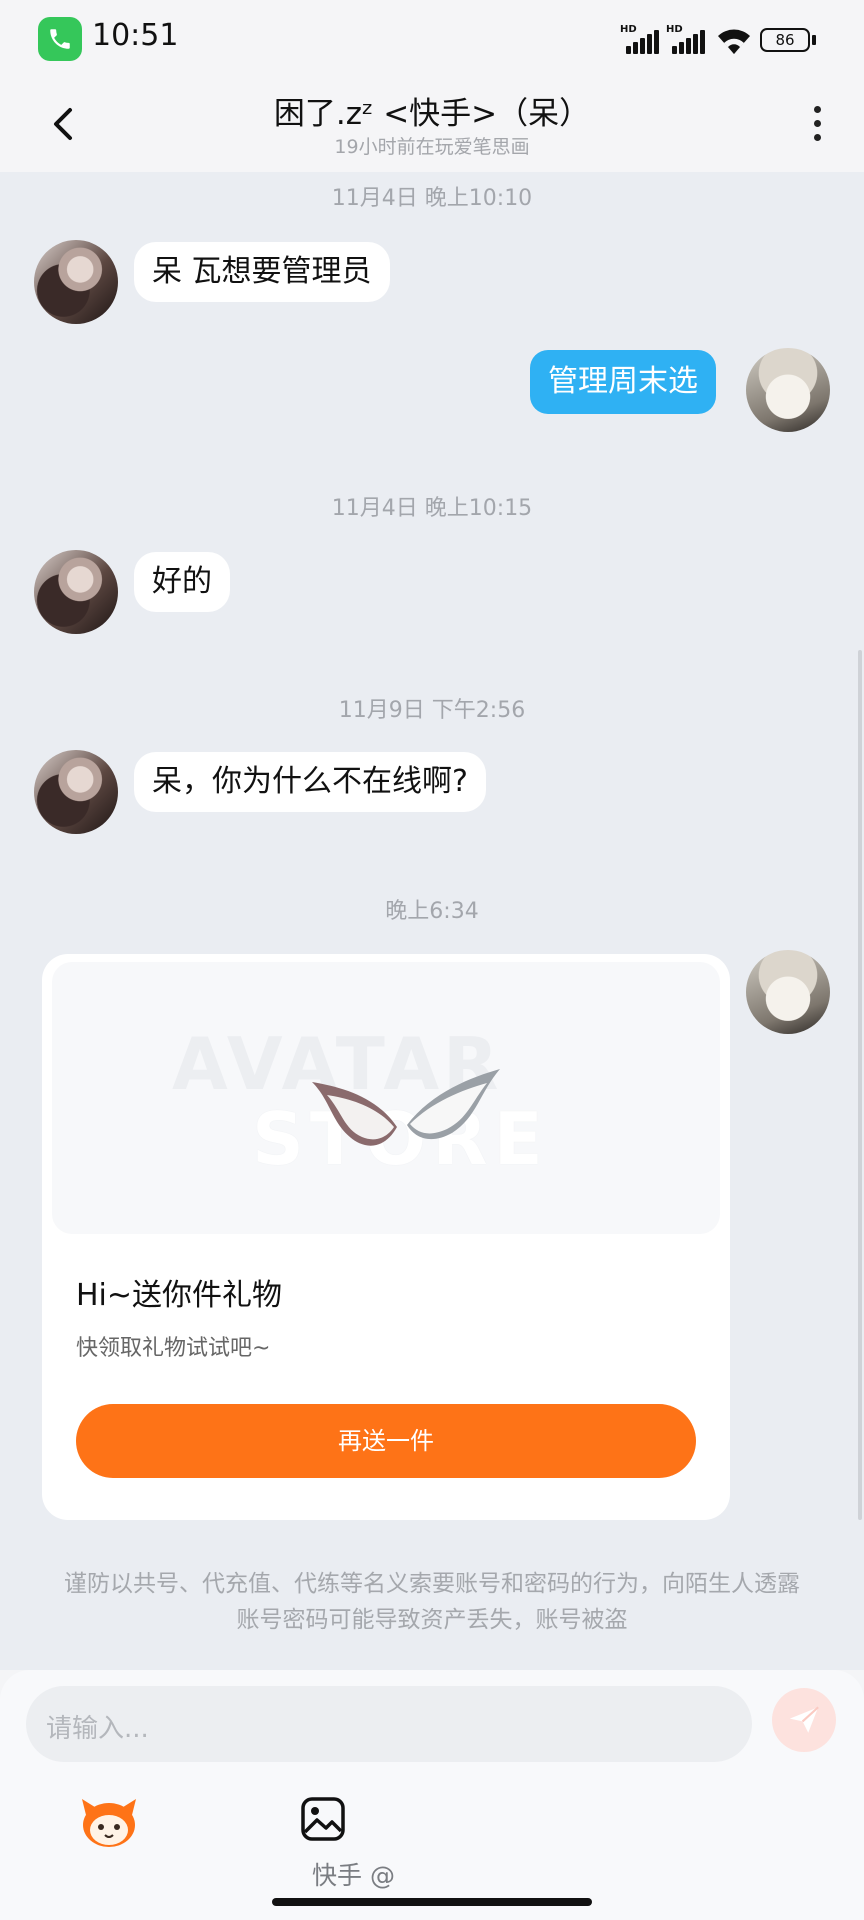 This screenshot has width=864, height=1920. I want to click on received-message: 呆 瓦想要管理员, so click(262, 272).